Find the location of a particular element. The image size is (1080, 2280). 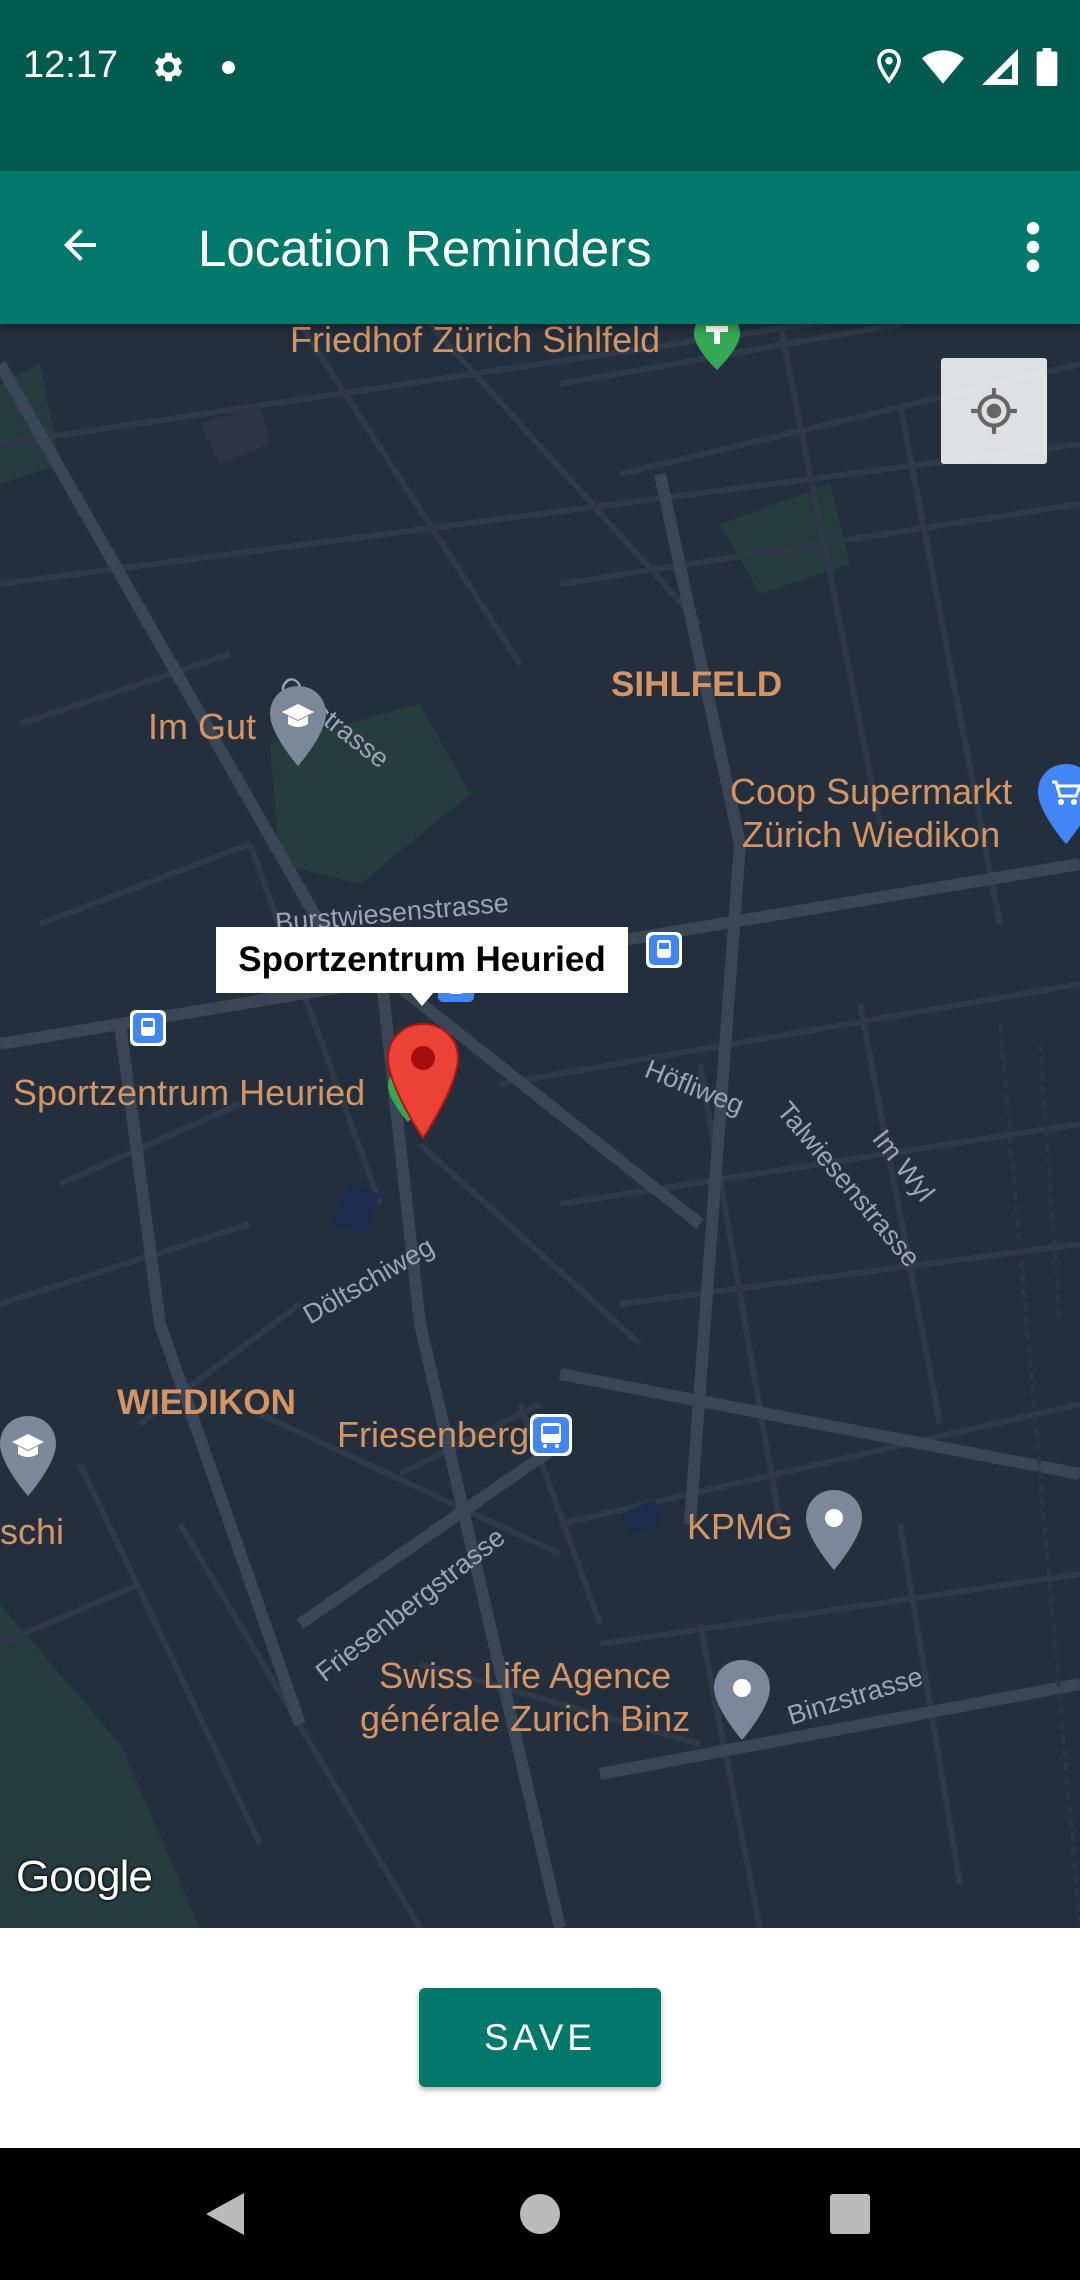

arrow-back-icon is located at coordinates (80, 245).